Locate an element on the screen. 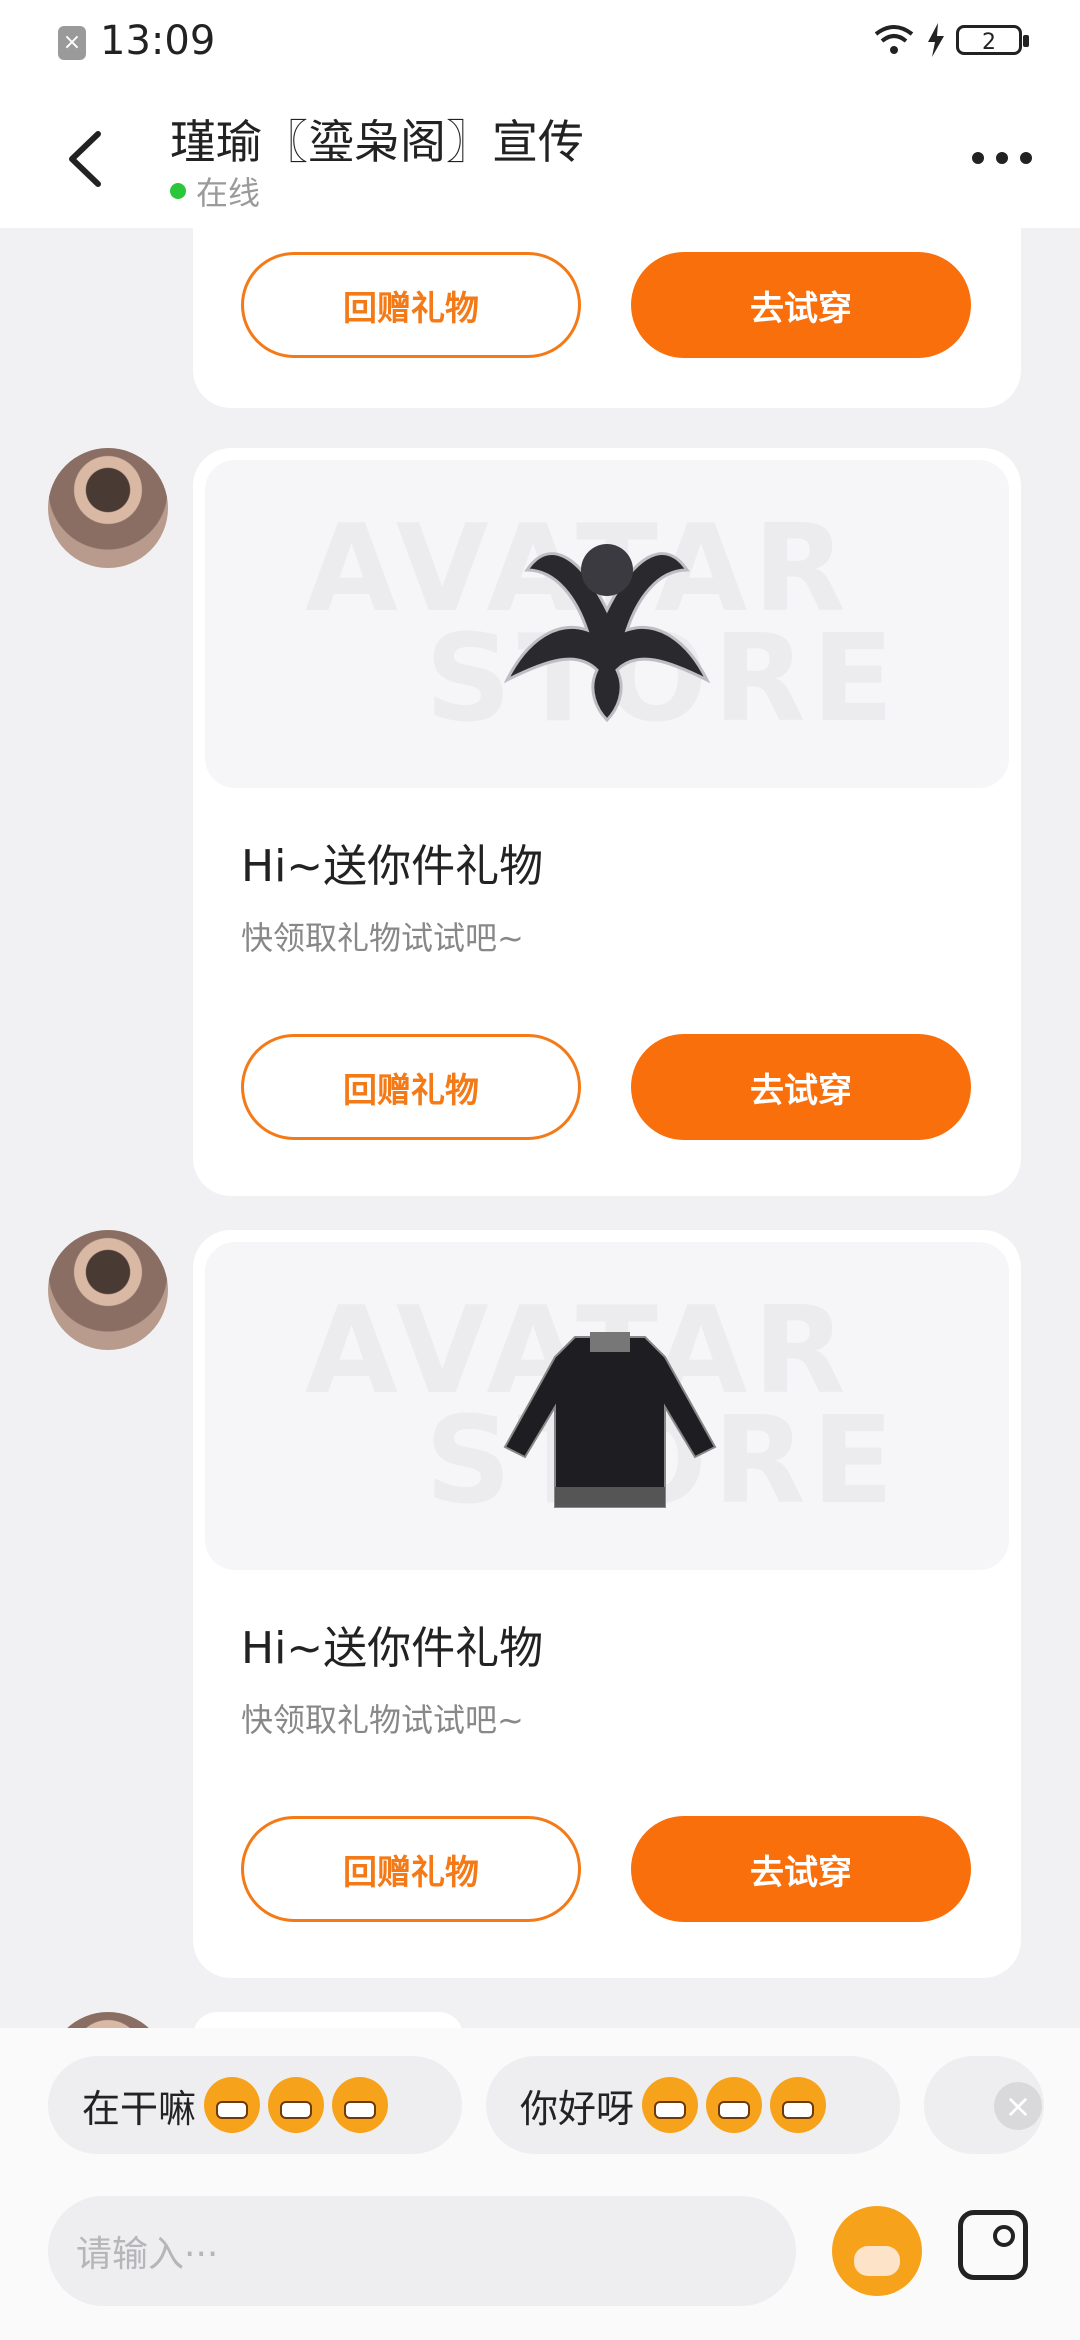  quick-reply-chip: 你好呀 is located at coordinates (693, 2105).